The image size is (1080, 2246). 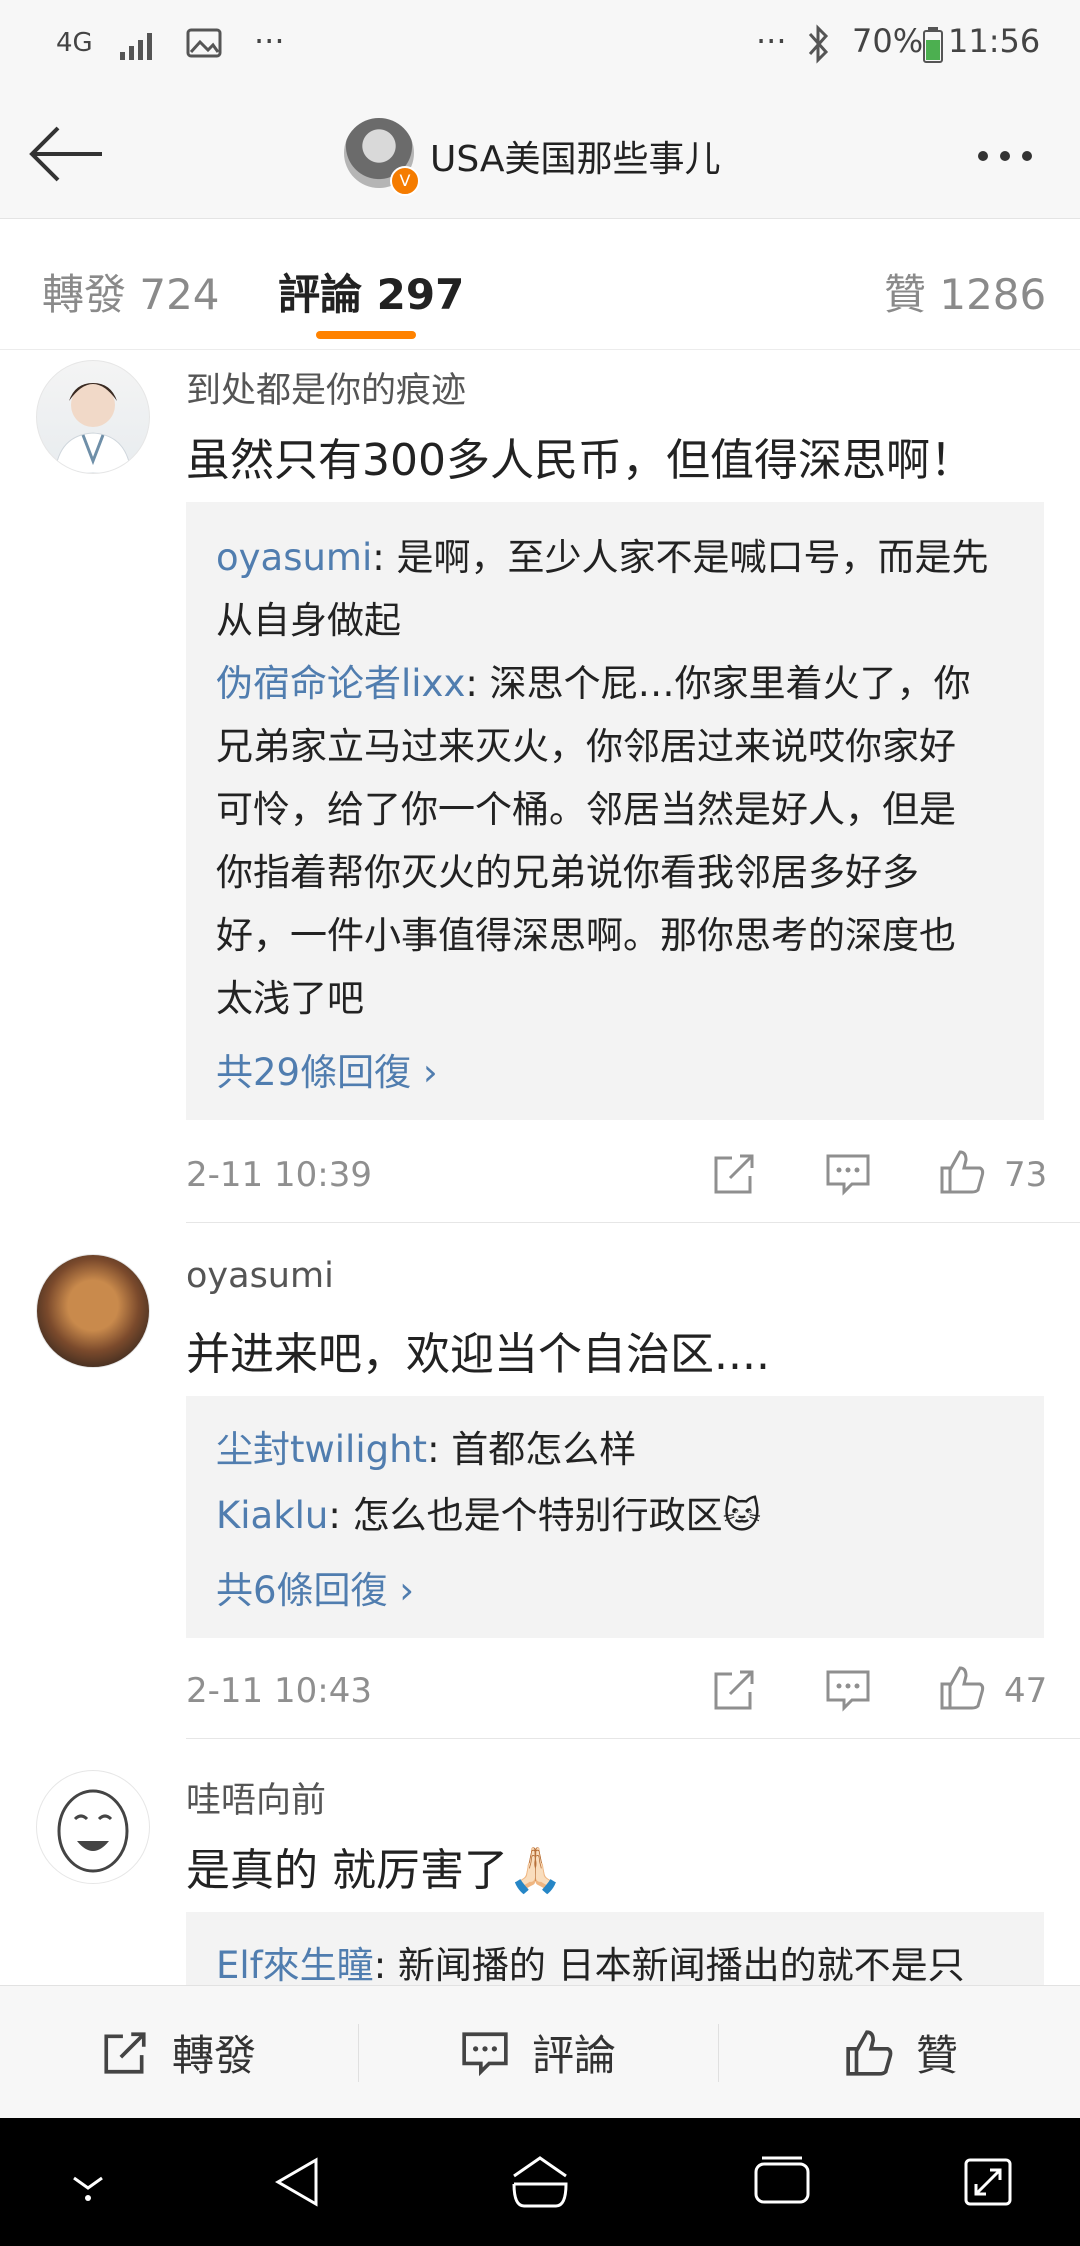 What do you see at coordinates (327, 1069) in the screenshot?
I see `more-replies-link: 共29條回復 ›` at bounding box center [327, 1069].